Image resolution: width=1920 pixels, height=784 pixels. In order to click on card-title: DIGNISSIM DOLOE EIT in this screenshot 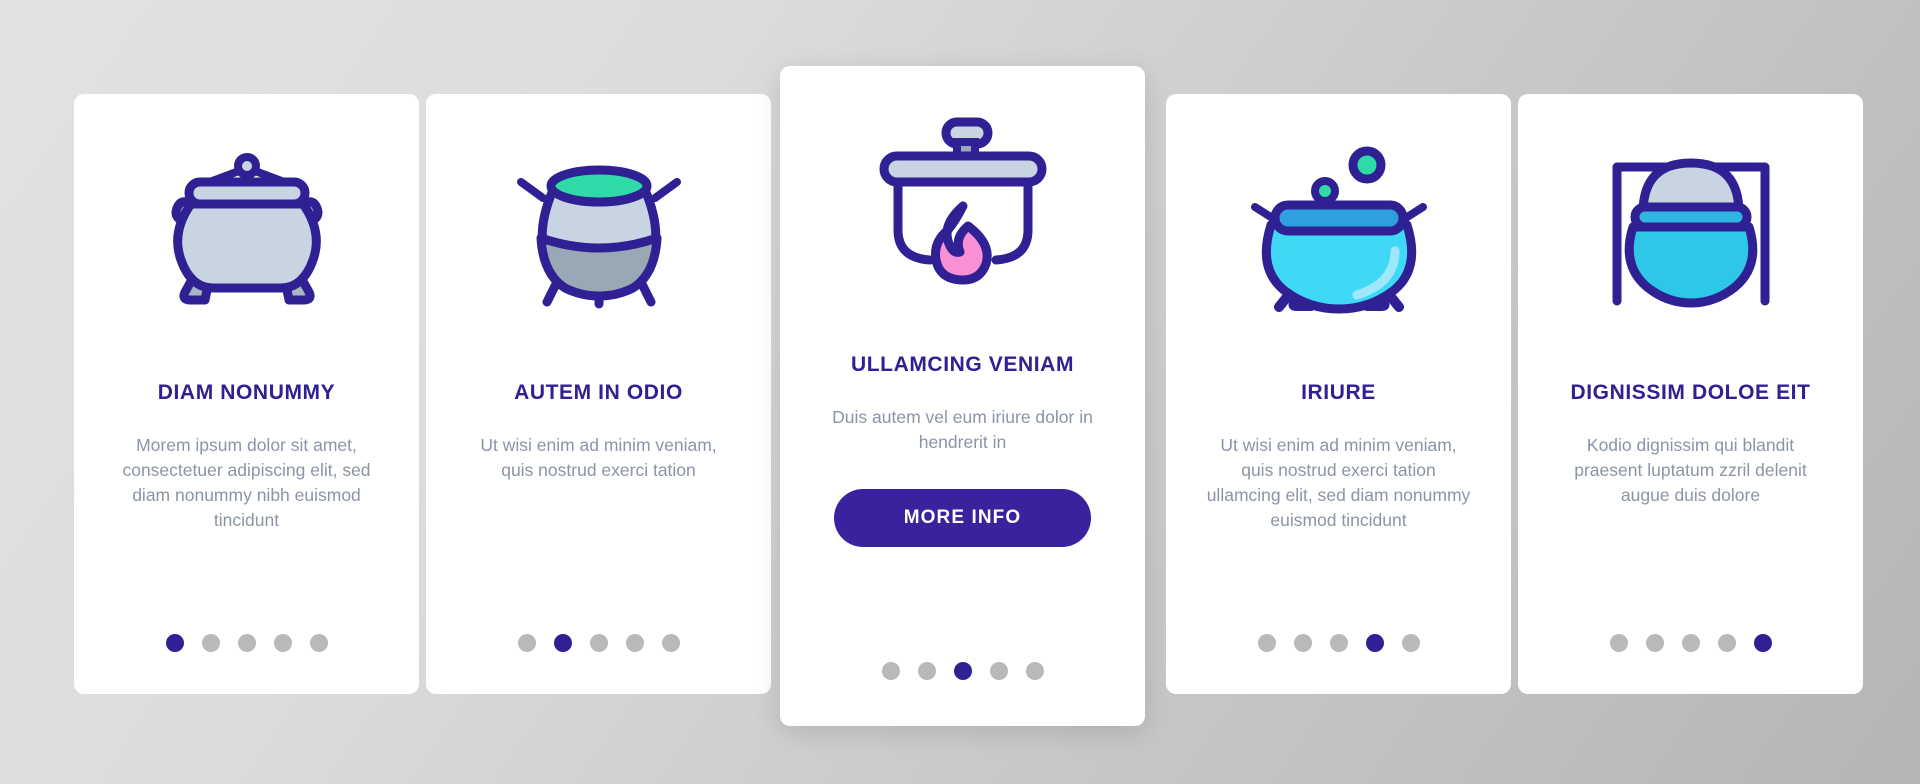, I will do `click(1690, 392)`.